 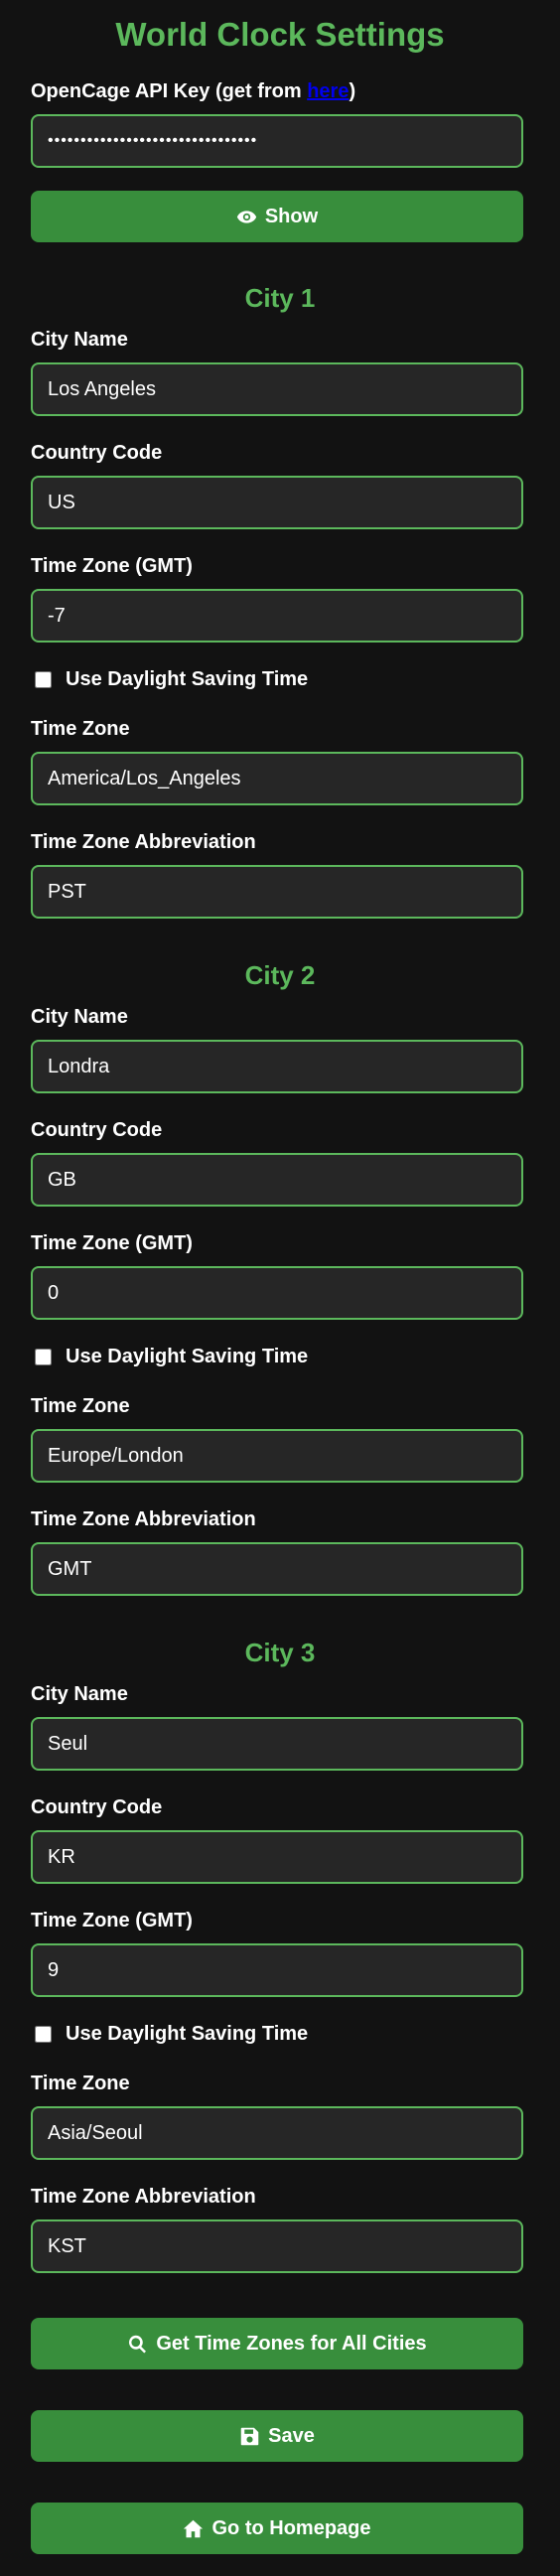 What do you see at coordinates (277, 1066) in the screenshot?
I see `city-2-name-input` at bounding box center [277, 1066].